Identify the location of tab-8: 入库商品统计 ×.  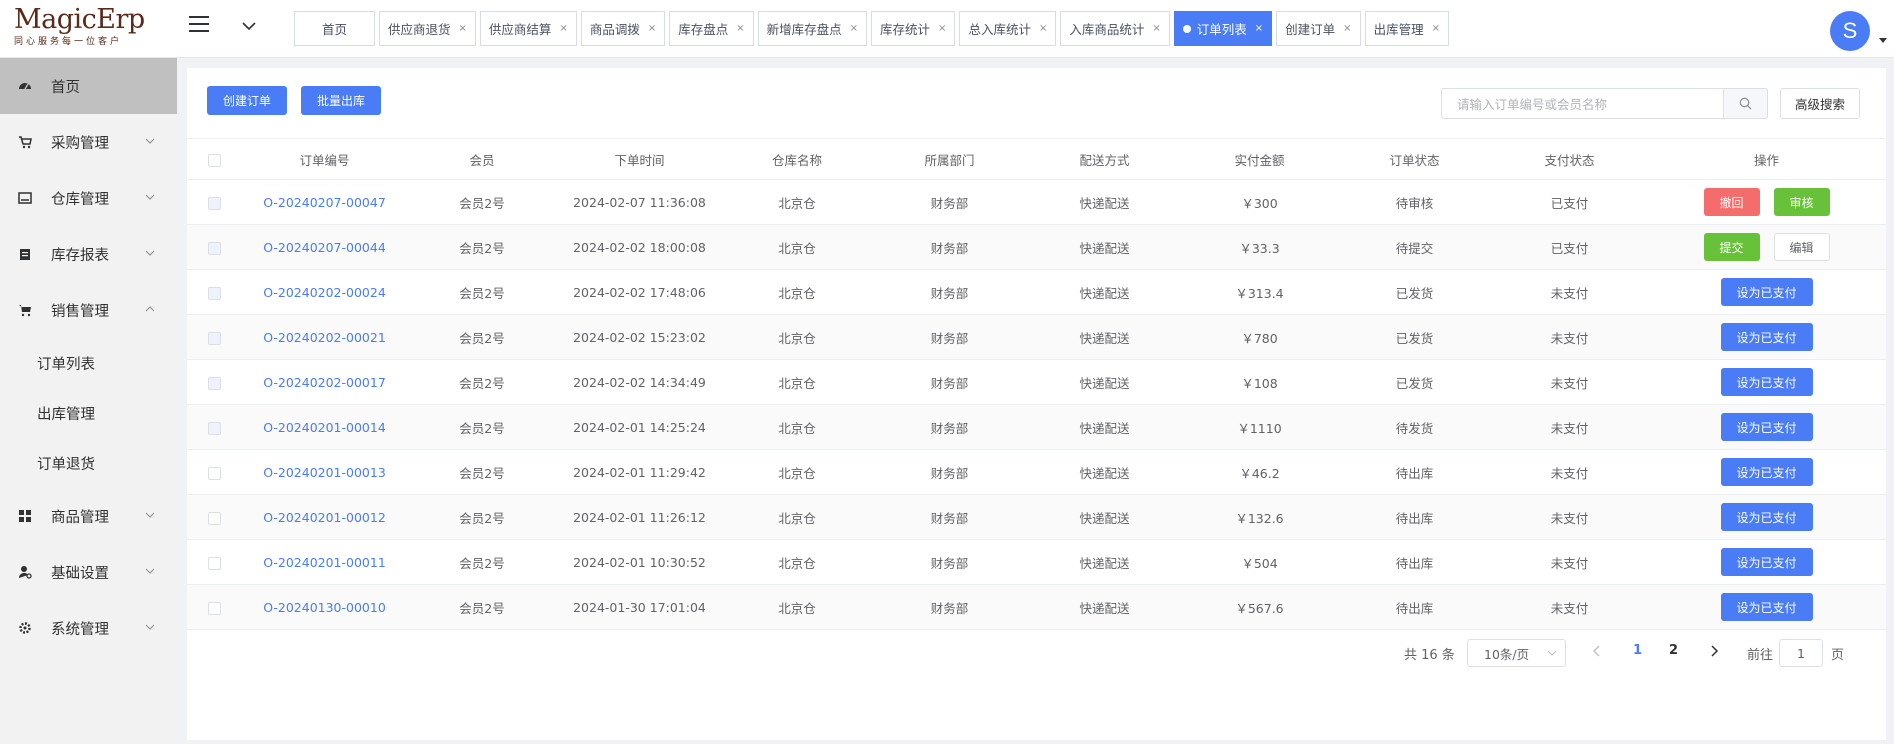
(1115, 28).